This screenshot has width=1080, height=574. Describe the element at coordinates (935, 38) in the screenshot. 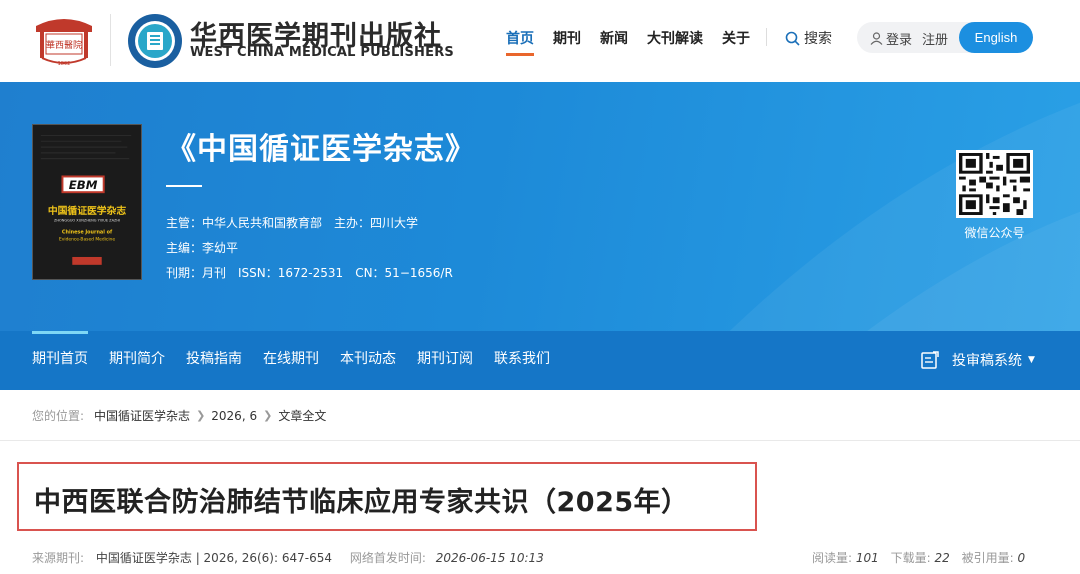

I see `register-link: 注册` at that location.